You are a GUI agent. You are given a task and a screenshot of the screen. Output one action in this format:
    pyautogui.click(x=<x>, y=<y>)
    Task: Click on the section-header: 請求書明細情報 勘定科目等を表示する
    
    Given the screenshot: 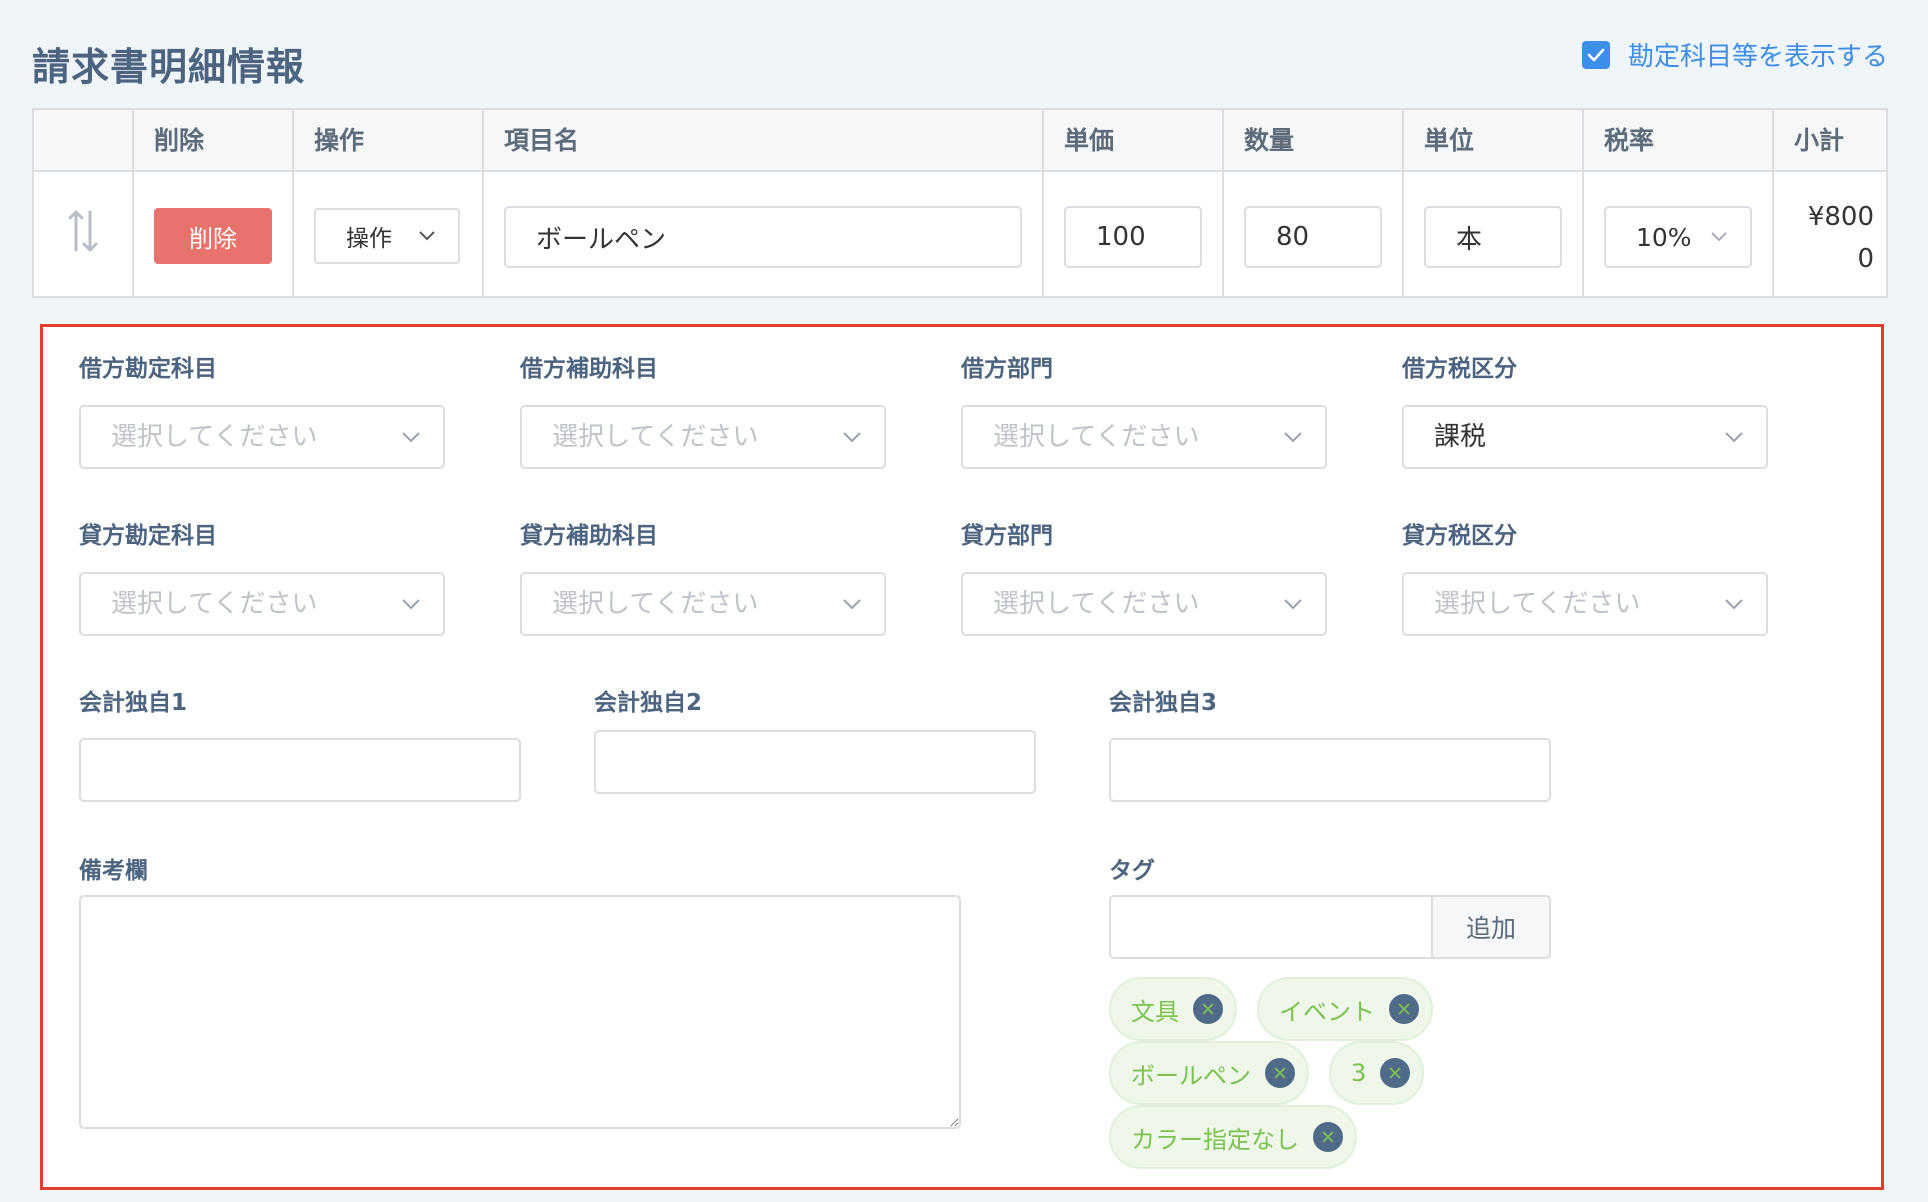 What is the action you would take?
    pyautogui.click(x=960, y=60)
    